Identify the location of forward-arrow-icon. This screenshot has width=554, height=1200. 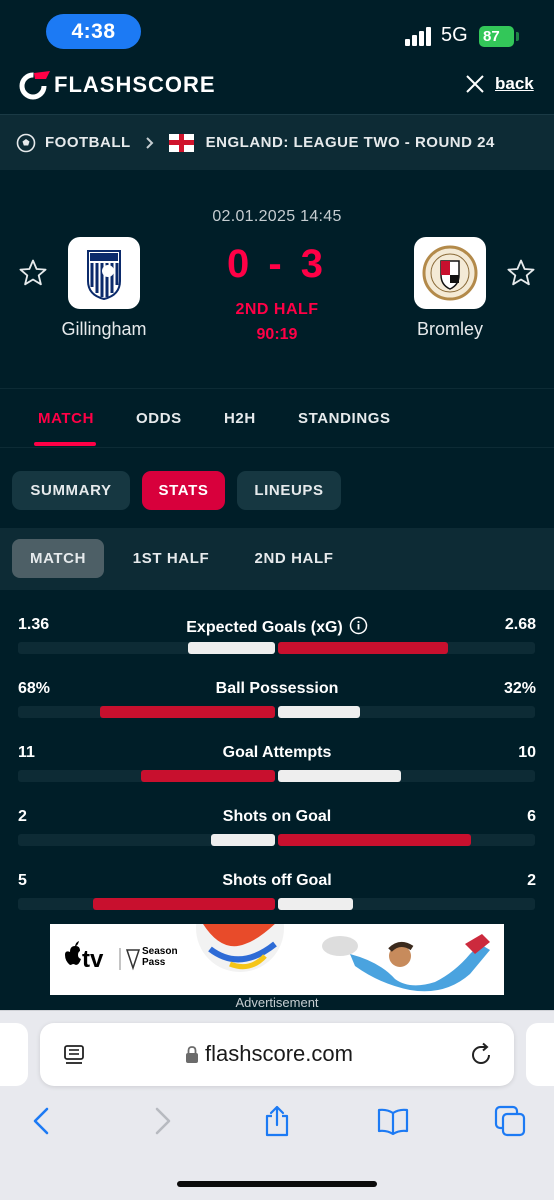
(162, 1121).